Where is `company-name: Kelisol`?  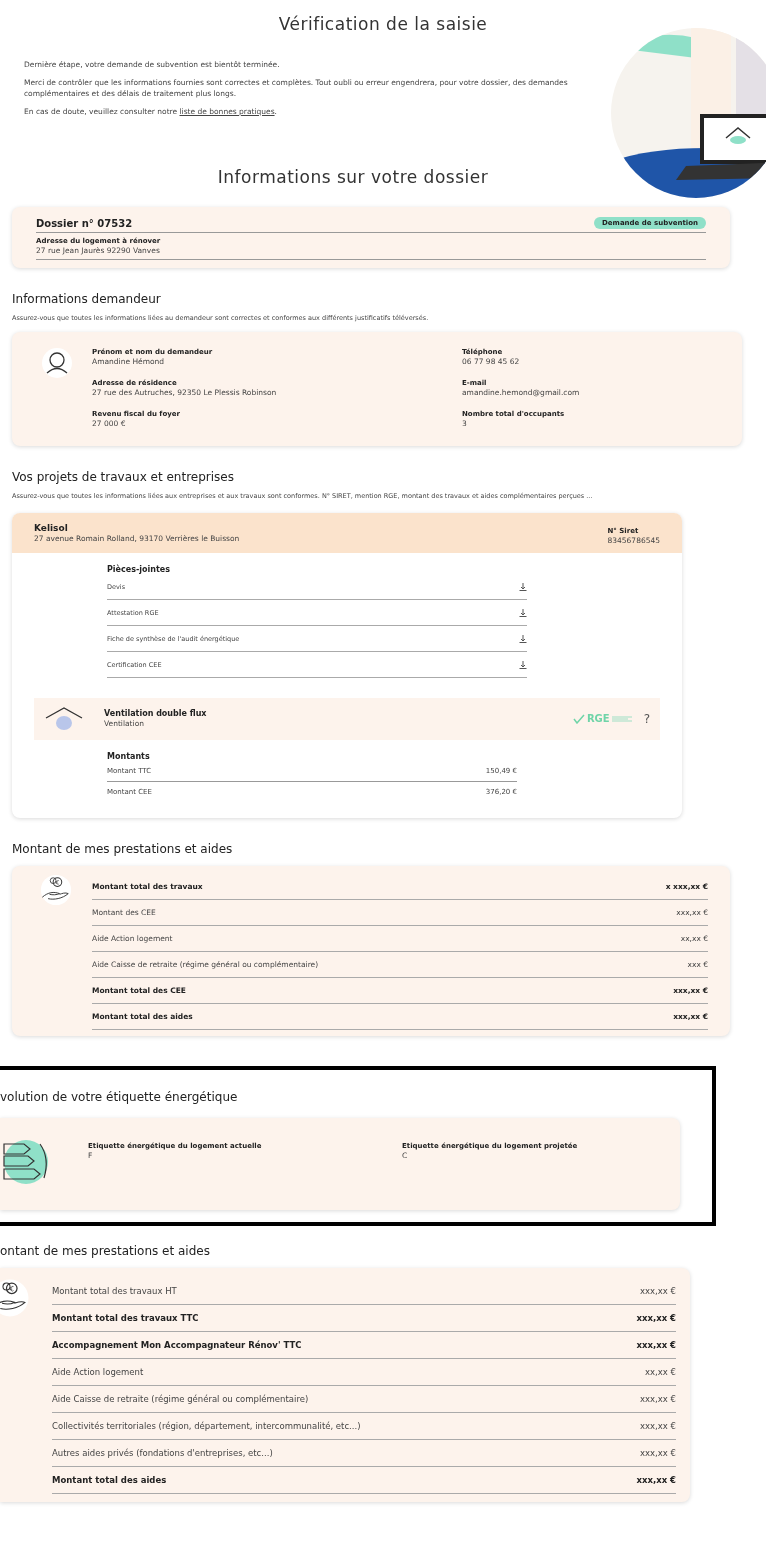 company-name: Kelisol is located at coordinates (51, 527).